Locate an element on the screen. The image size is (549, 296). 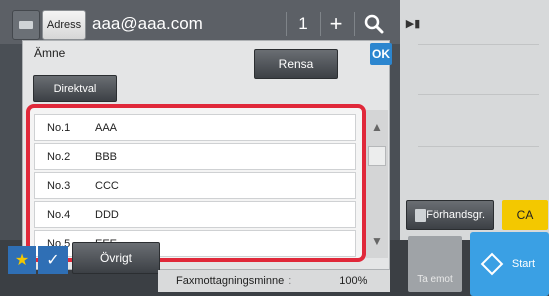
address-field: aaa@aaa.com is located at coordinates (187, 24).